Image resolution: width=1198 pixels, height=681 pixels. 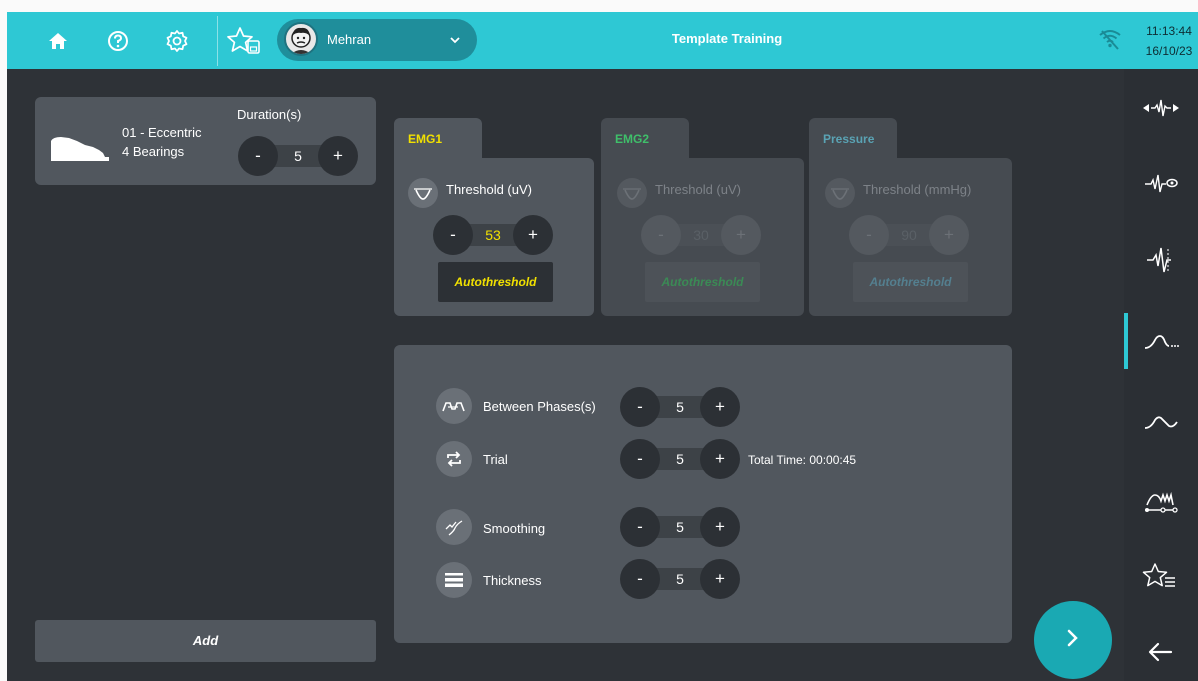 I want to click on curve-icon, so click(x=1161, y=422).